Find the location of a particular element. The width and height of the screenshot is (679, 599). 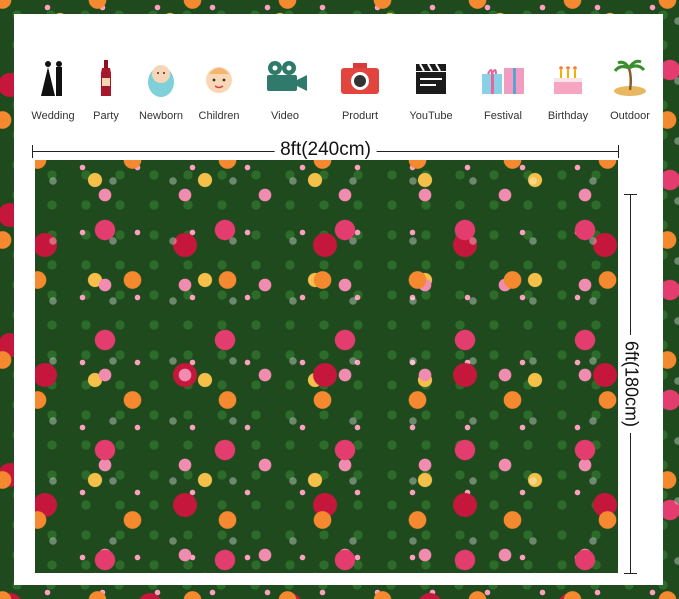

category-label: Newborn is located at coordinates (161, 116).